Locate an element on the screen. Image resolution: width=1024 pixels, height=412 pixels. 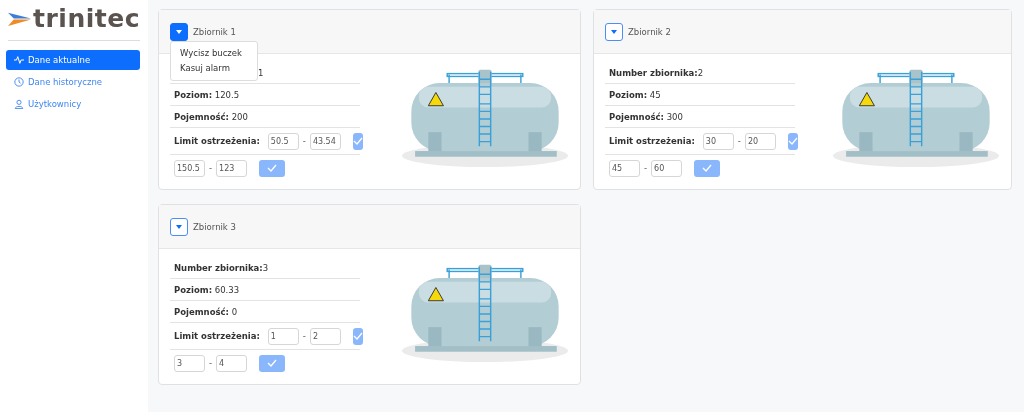
info-text: 1 is located at coordinates (261, 72).